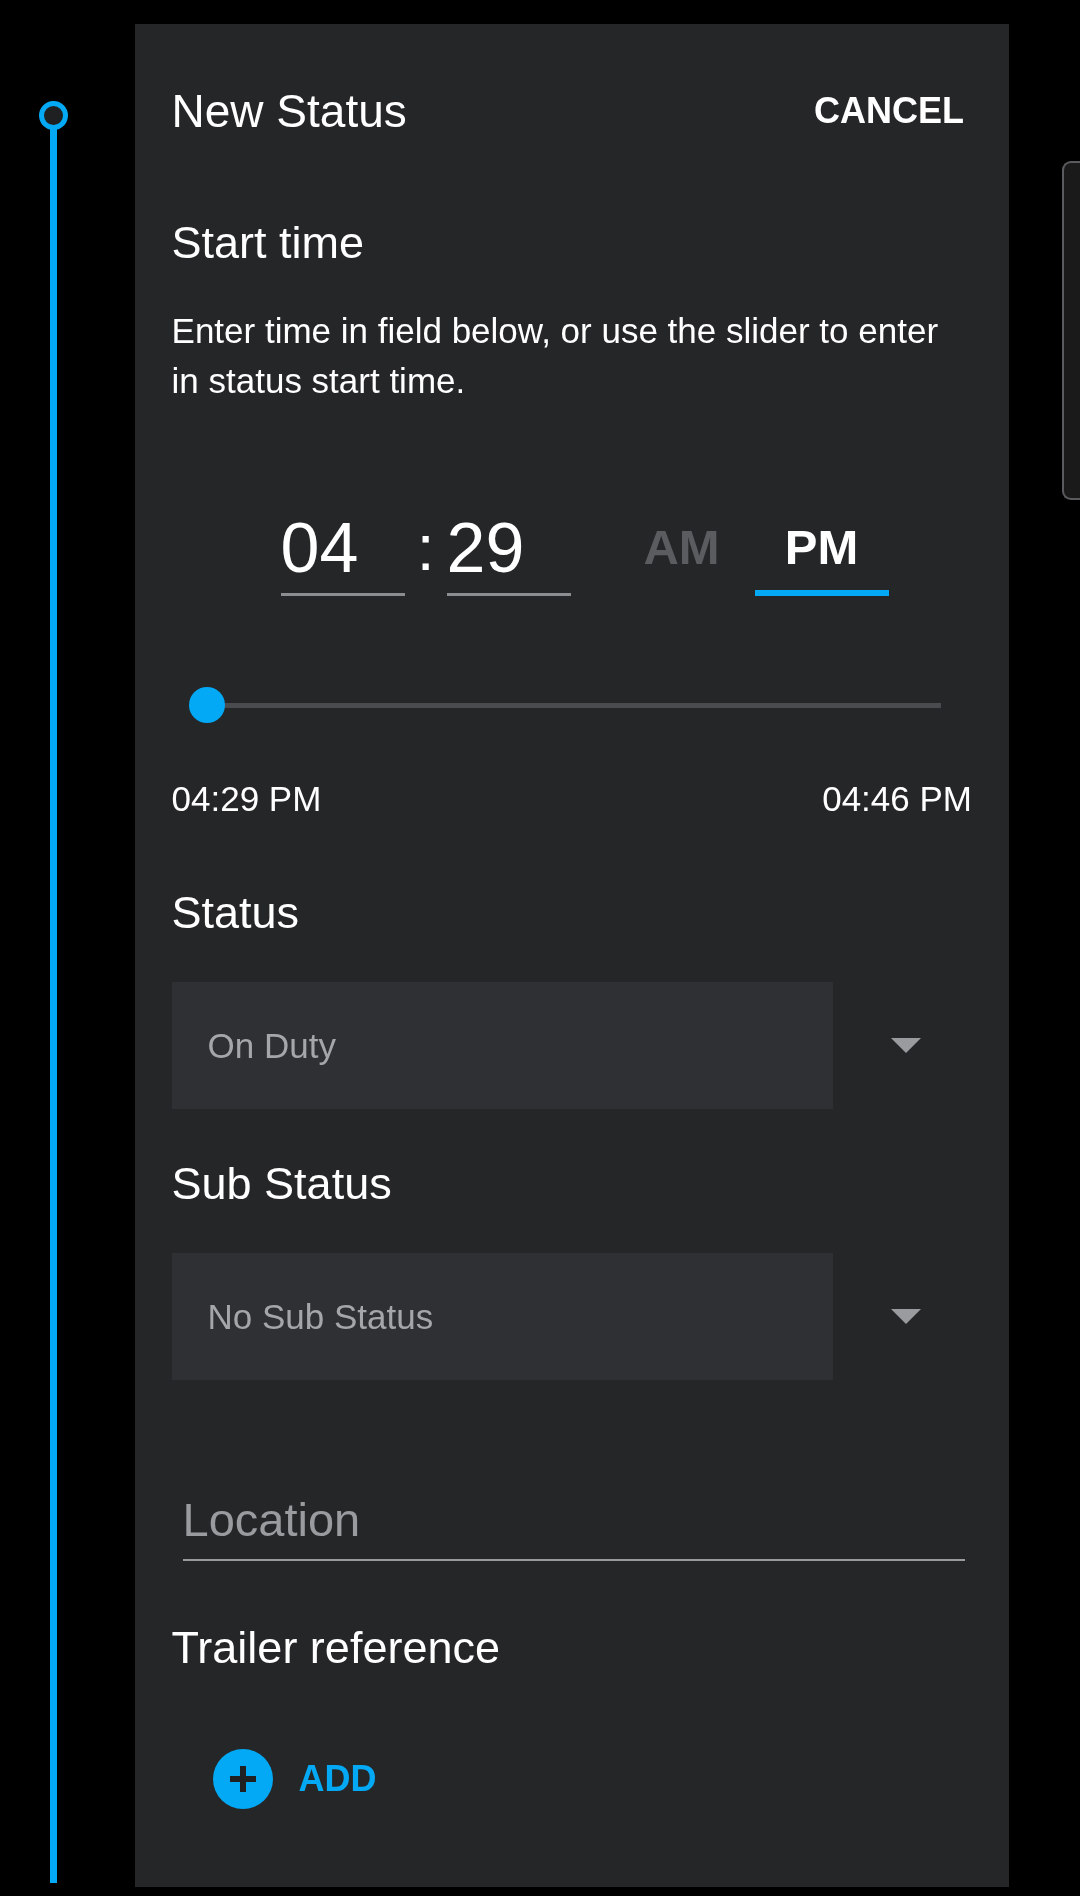 Image resolution: width=1080 pixels, height=1896 pixels. What do you see at coordinates (289, 111) in the screenshot?
I see `dialog-title: New Status` at bounding box center [289, 111].